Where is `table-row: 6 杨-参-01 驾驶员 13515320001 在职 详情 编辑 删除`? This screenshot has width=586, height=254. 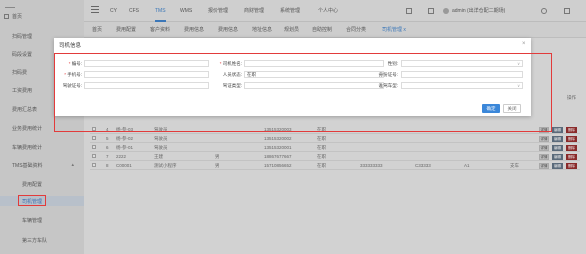
table-row: 6 杨-参-01 驾驶员 13515320001 在职 详情 编辑 删除 is located at coordinates (335, 148).